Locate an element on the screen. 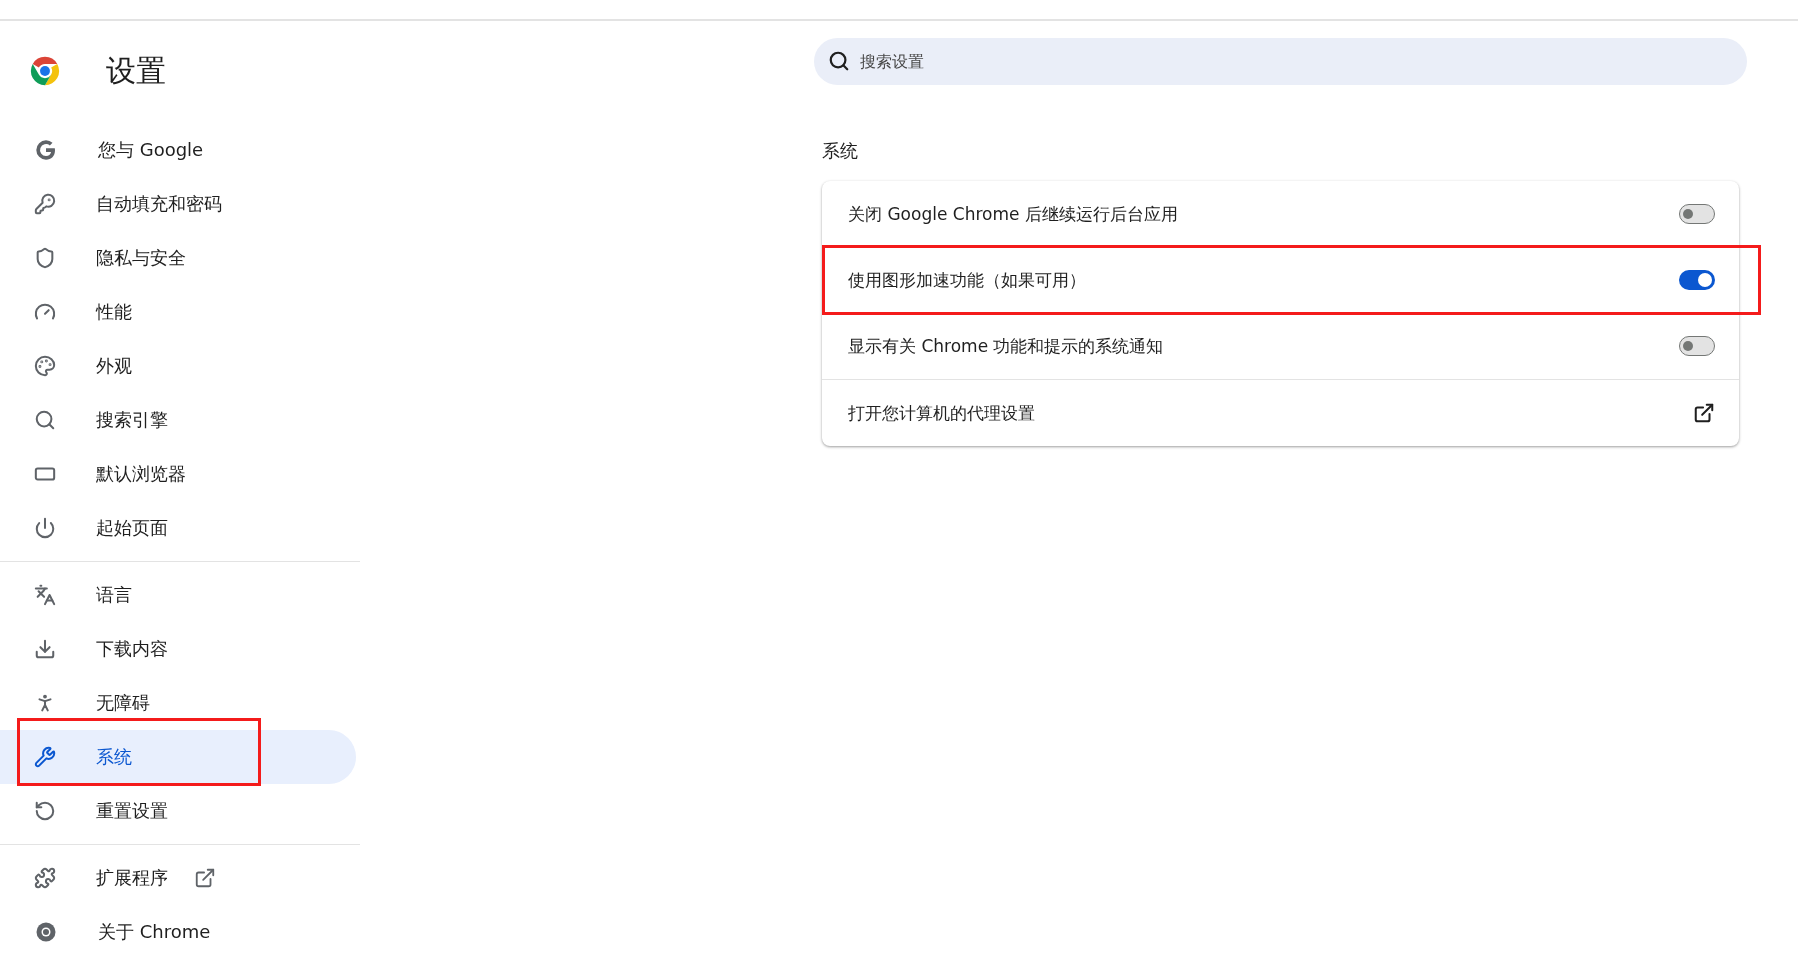 This screenshot has height=980, width=1798. sidebar-item-label: 重置设置 is located at coordinates (132, 811).